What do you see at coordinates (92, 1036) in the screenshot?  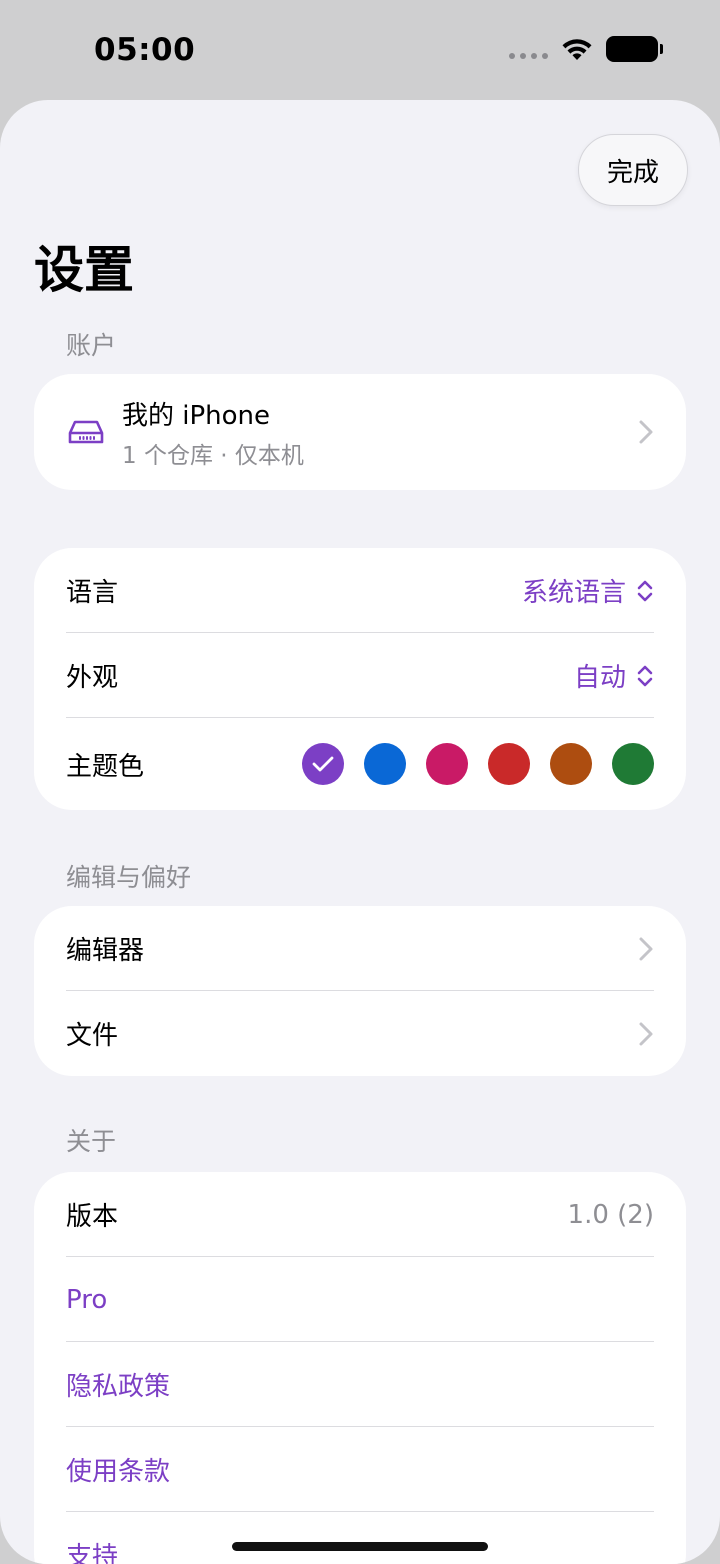 I see `files-label: 文件` at bounding box center [92, 1036].